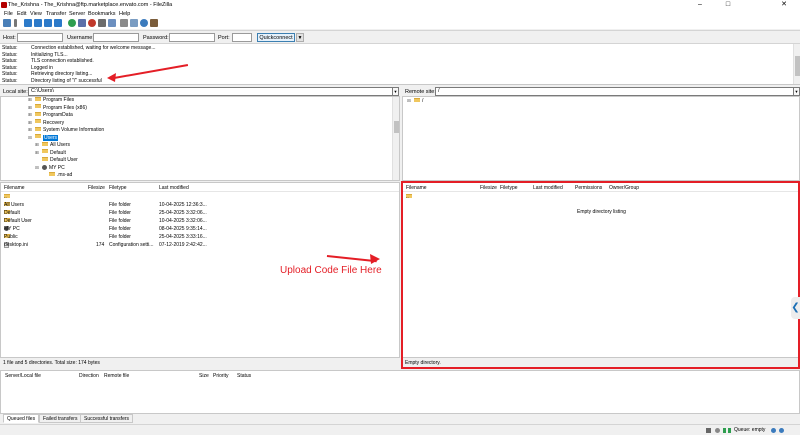  What do you see at coordinates (244, 376) in the screenshot?
I see `queue-header-status: Status` at bounding box center [244, 376].